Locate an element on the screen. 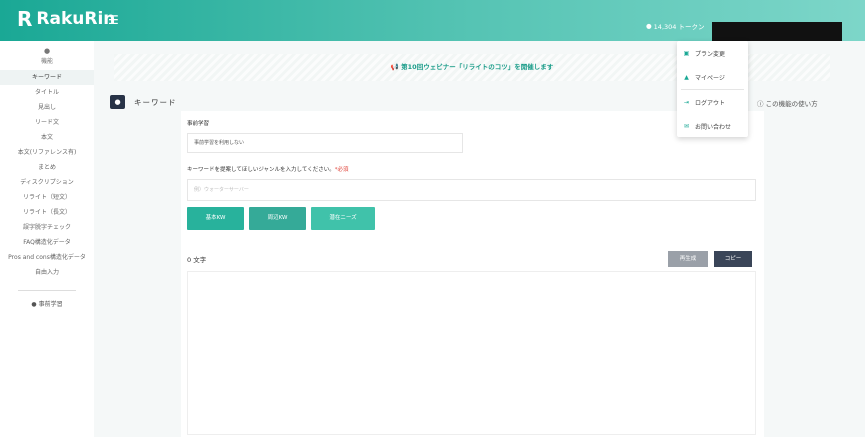 Image resolution: width=865 pixels, height=437 pixels. pretrain-label: 事前学習 is located at coordinates (198, 124).